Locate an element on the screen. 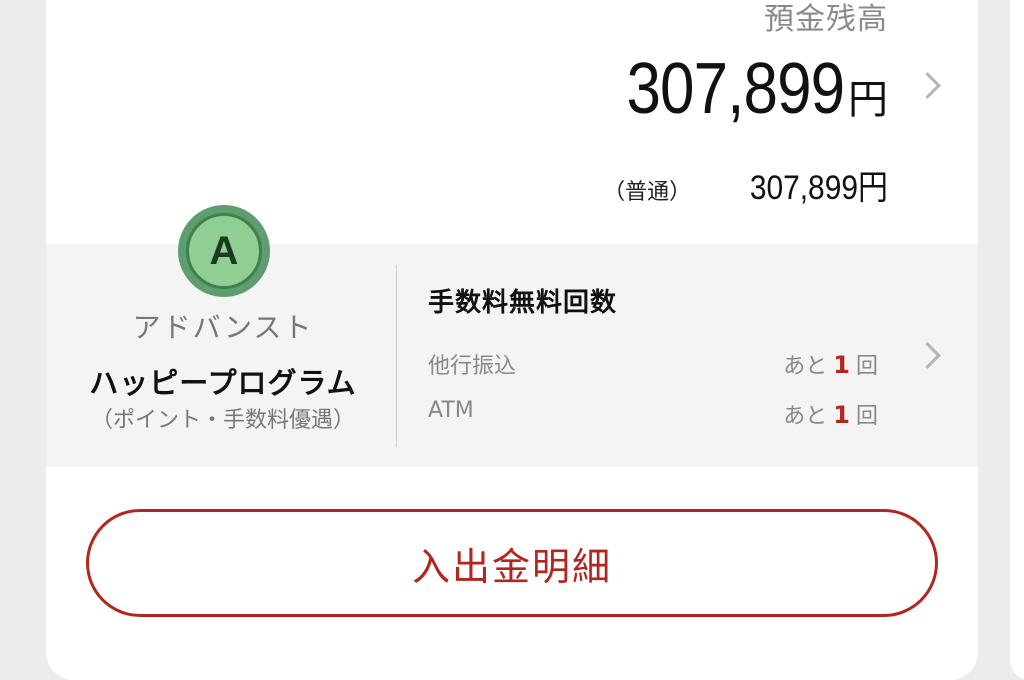 The height and width of the screenshot is (680, 1024). rank-badge-letter: A is located at coordinates (224, 250).